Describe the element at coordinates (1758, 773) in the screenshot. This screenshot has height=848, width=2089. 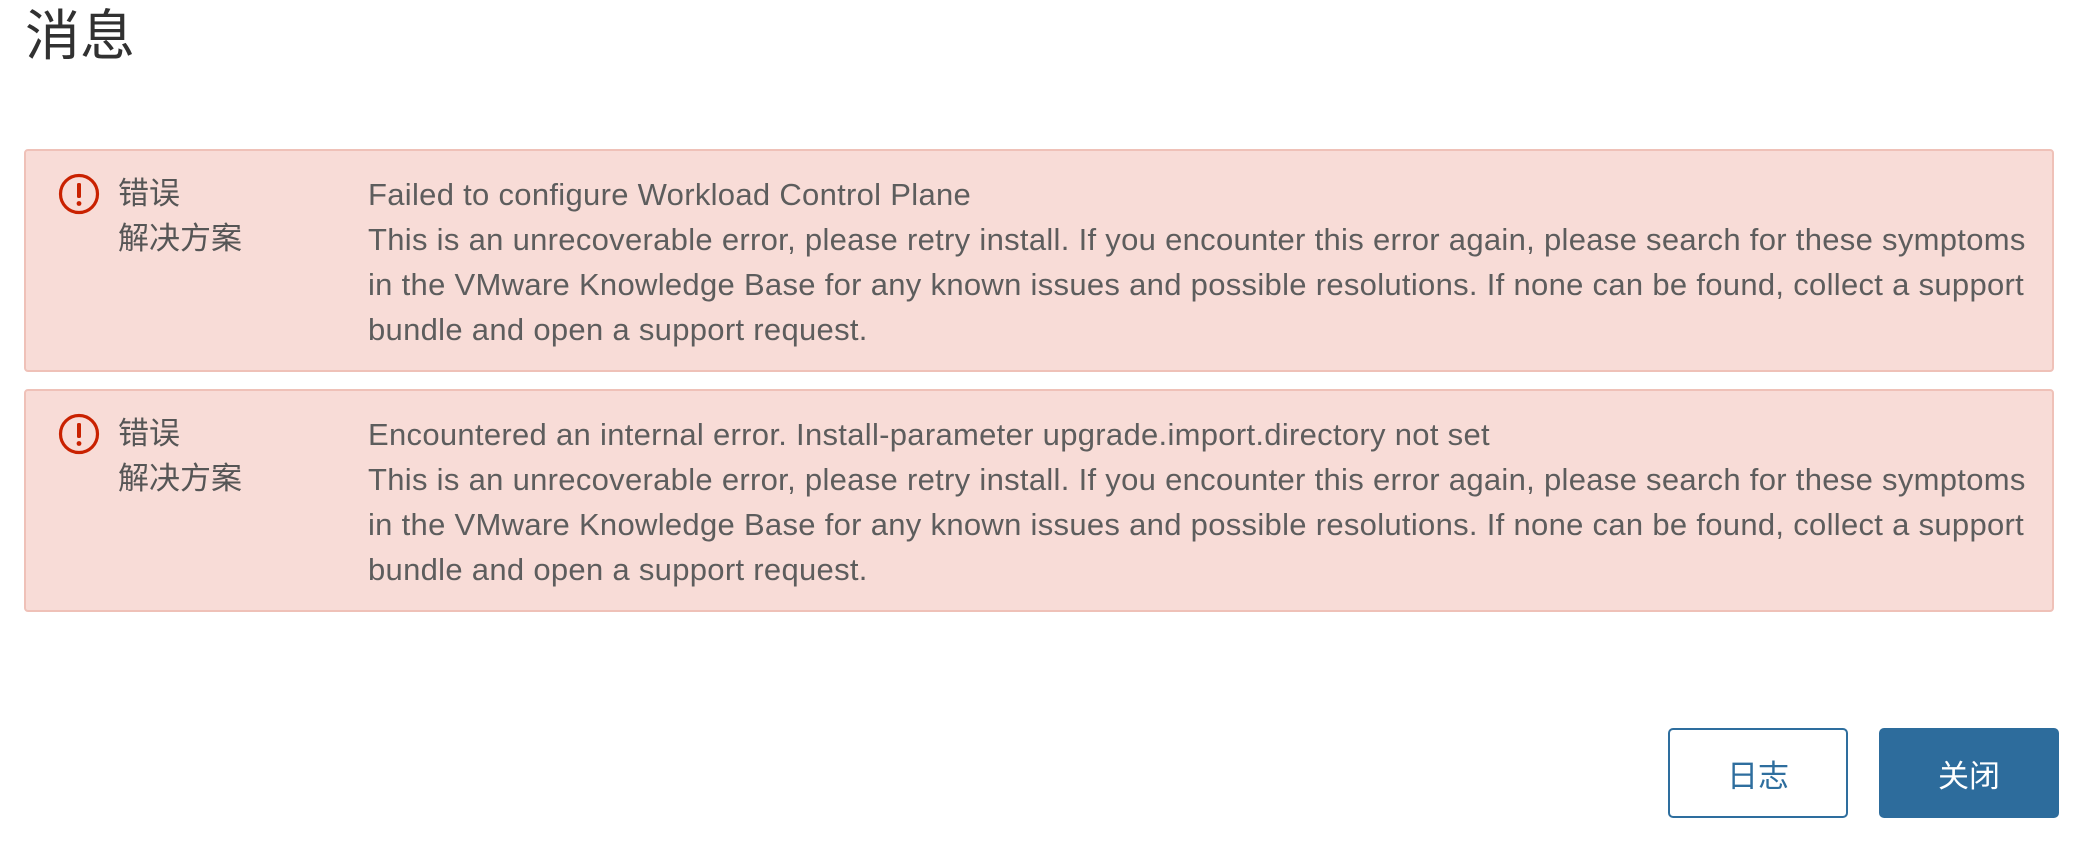
I see `log-button: 日志` at that location.